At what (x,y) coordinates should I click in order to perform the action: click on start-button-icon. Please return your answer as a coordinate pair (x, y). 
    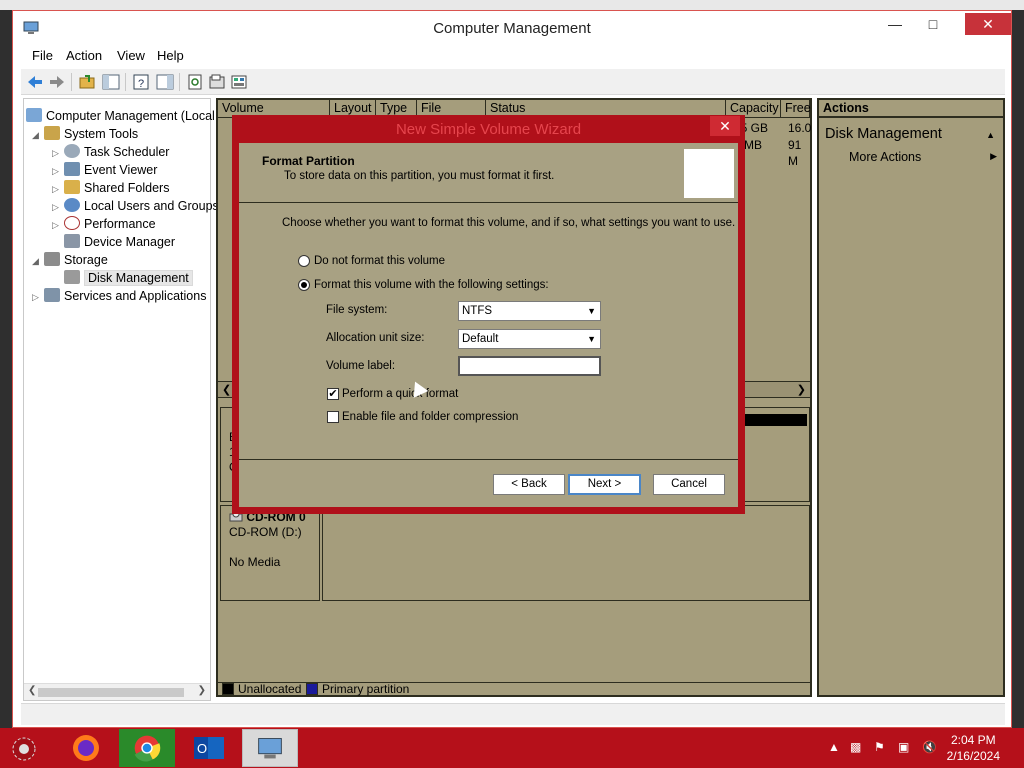
    Looking at the image, I should click on (24, 748).